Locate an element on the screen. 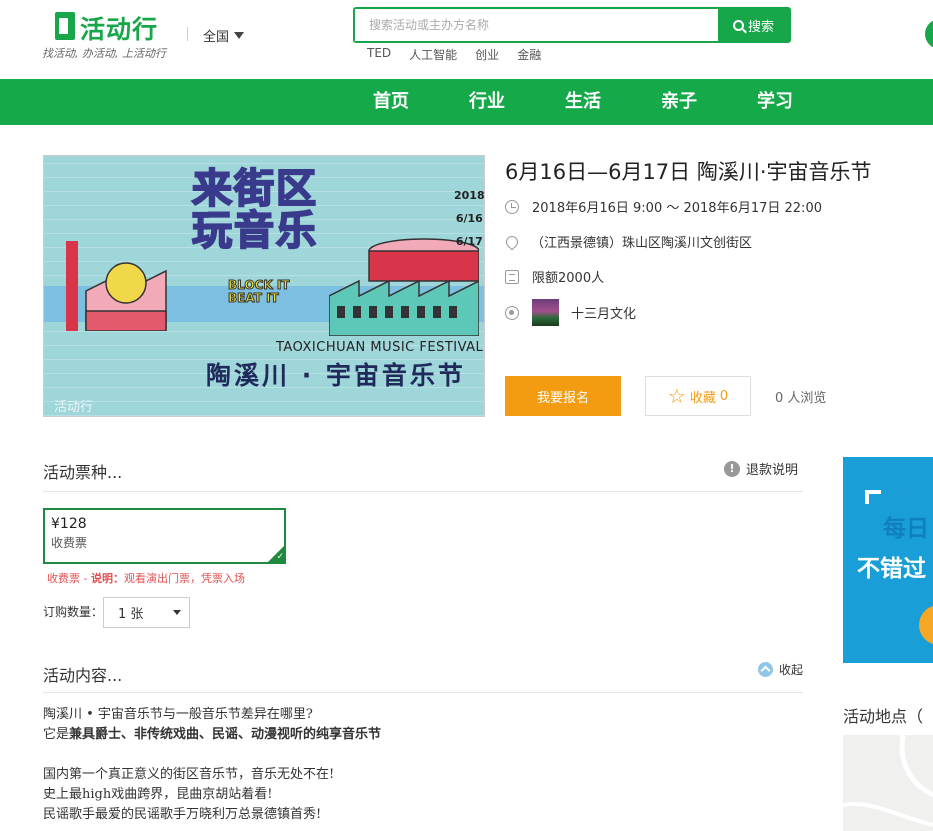 The width and height of the screenshot is (933, 831). poster-watermark: 活动行 is located at coordinates (74, 407).